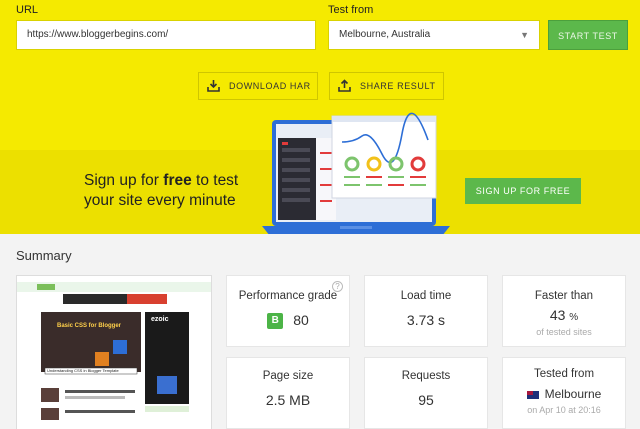 The width and height of the screenshot is (640, 429). What do you see at coordinates (351, 10) in the screenshot?
I see `test-from-label: Test from` at bounding box center [351, 10].